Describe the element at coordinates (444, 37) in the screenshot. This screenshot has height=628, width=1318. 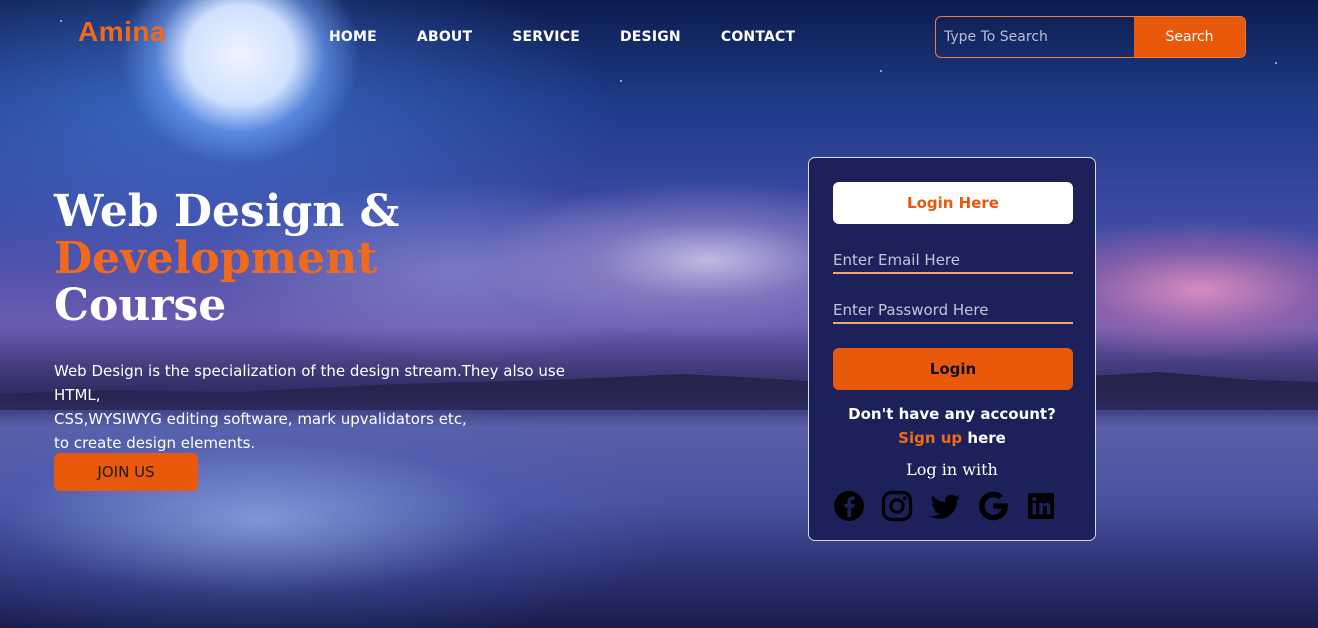
I see `nav-about: ABOUT` at that location.